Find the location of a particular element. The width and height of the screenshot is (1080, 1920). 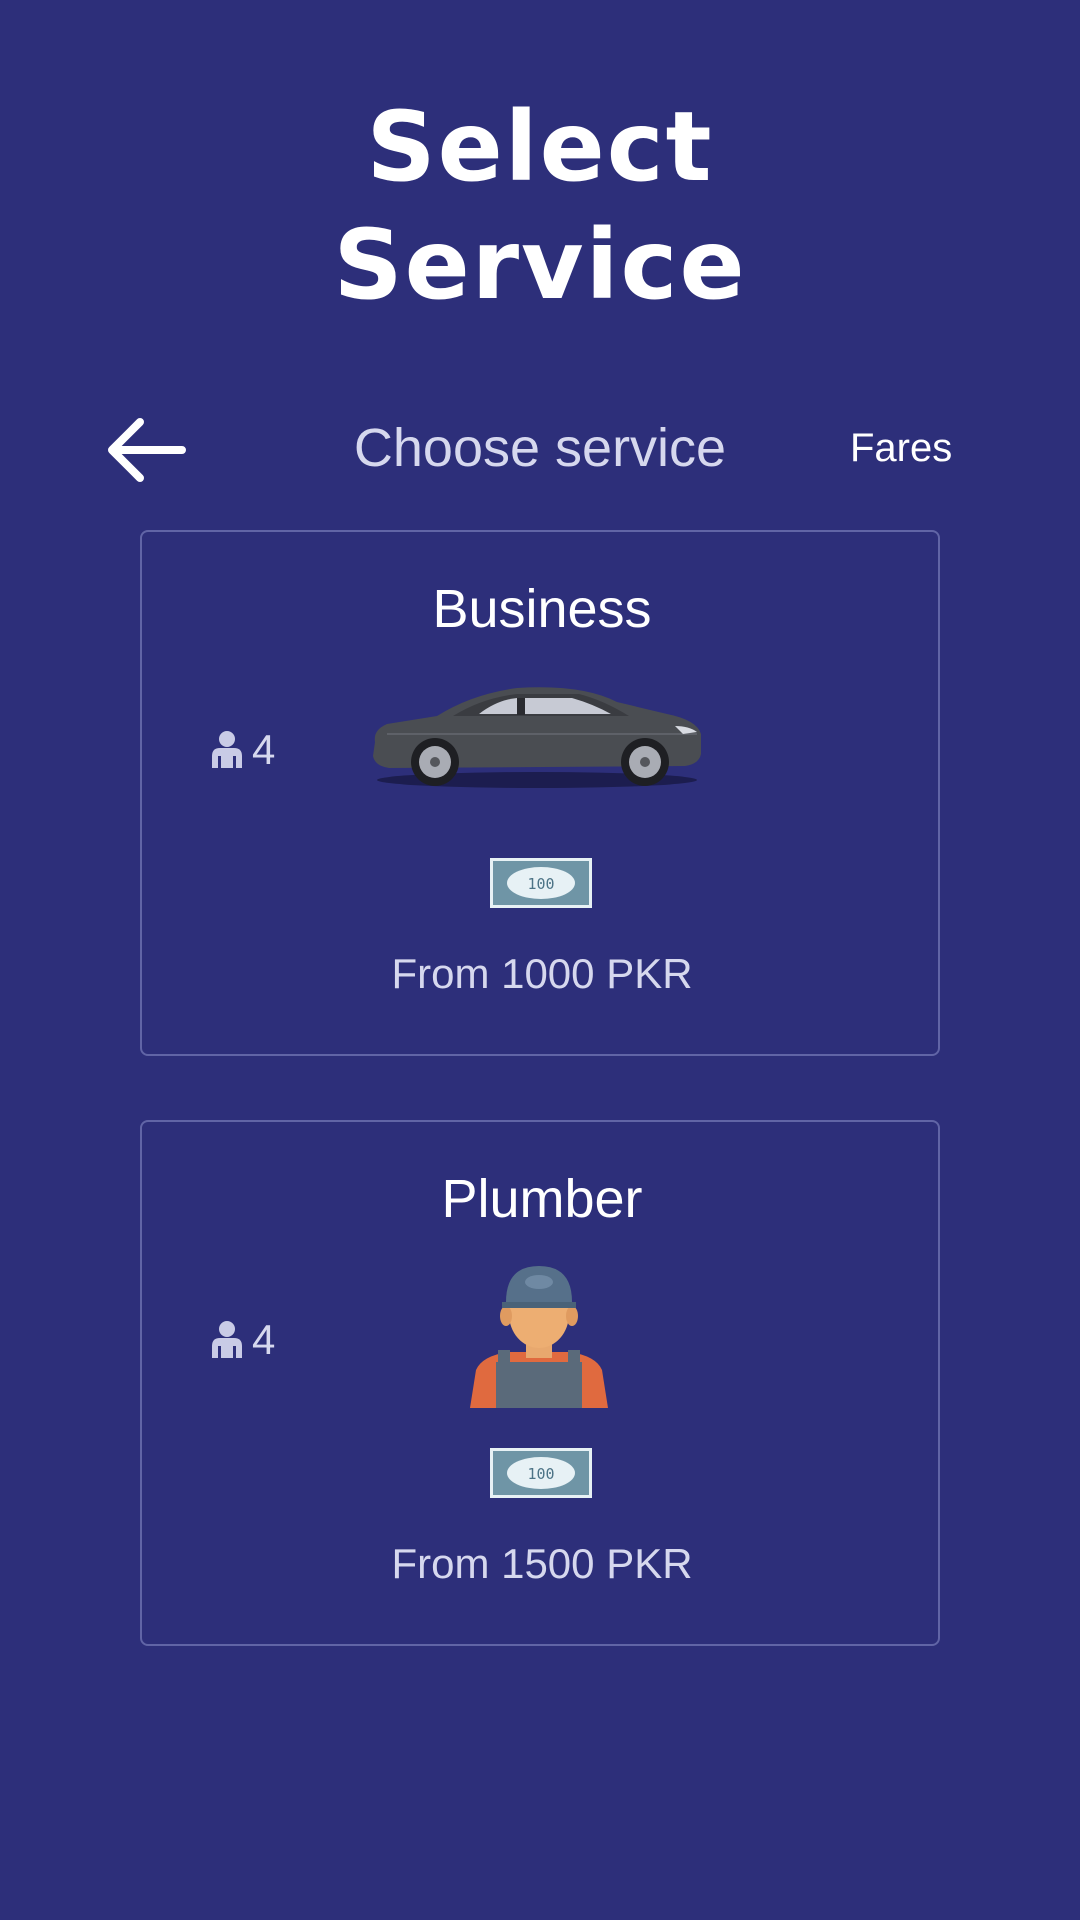

service-title: Business is located at coordinates (542, 609).